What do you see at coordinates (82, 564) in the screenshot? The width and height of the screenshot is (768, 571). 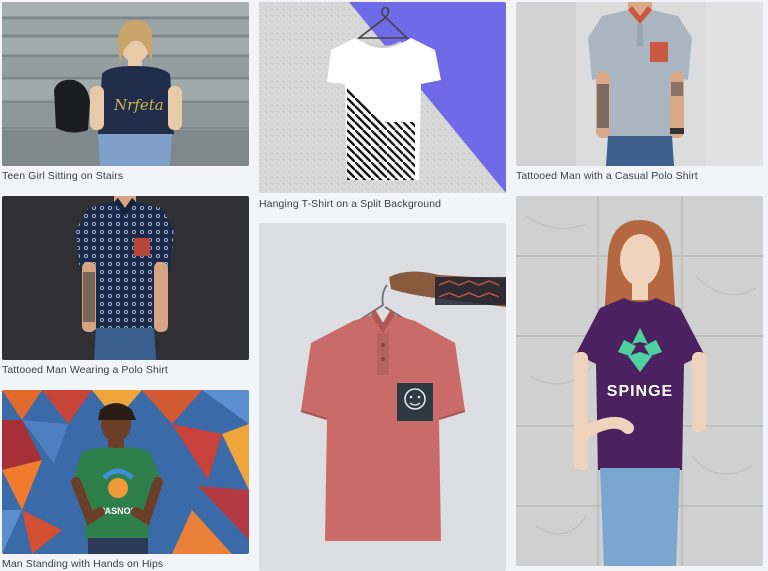 I see `mockup-title: Man Standing with Hands on Hips` at bounding box center [82, 564].